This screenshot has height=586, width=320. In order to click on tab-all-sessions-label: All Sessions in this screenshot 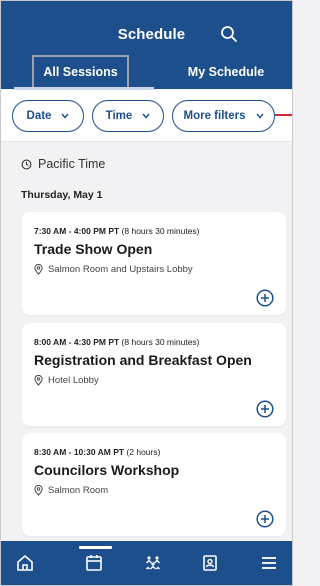, I will do `click(80, 72)`.